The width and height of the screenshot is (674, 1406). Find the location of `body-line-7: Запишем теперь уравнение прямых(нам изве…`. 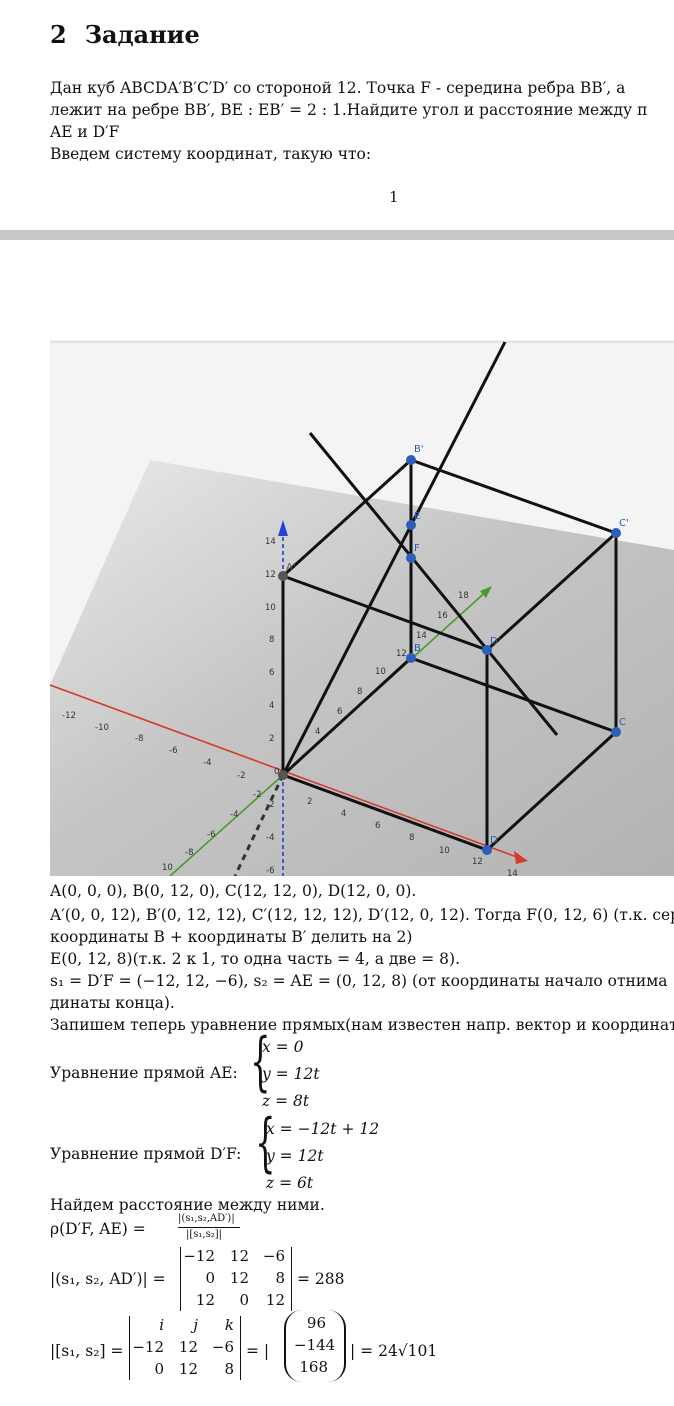

body-line-7: Запишем теперь уравнение прямых(нам изве… is located at coordinates (362, 1025).